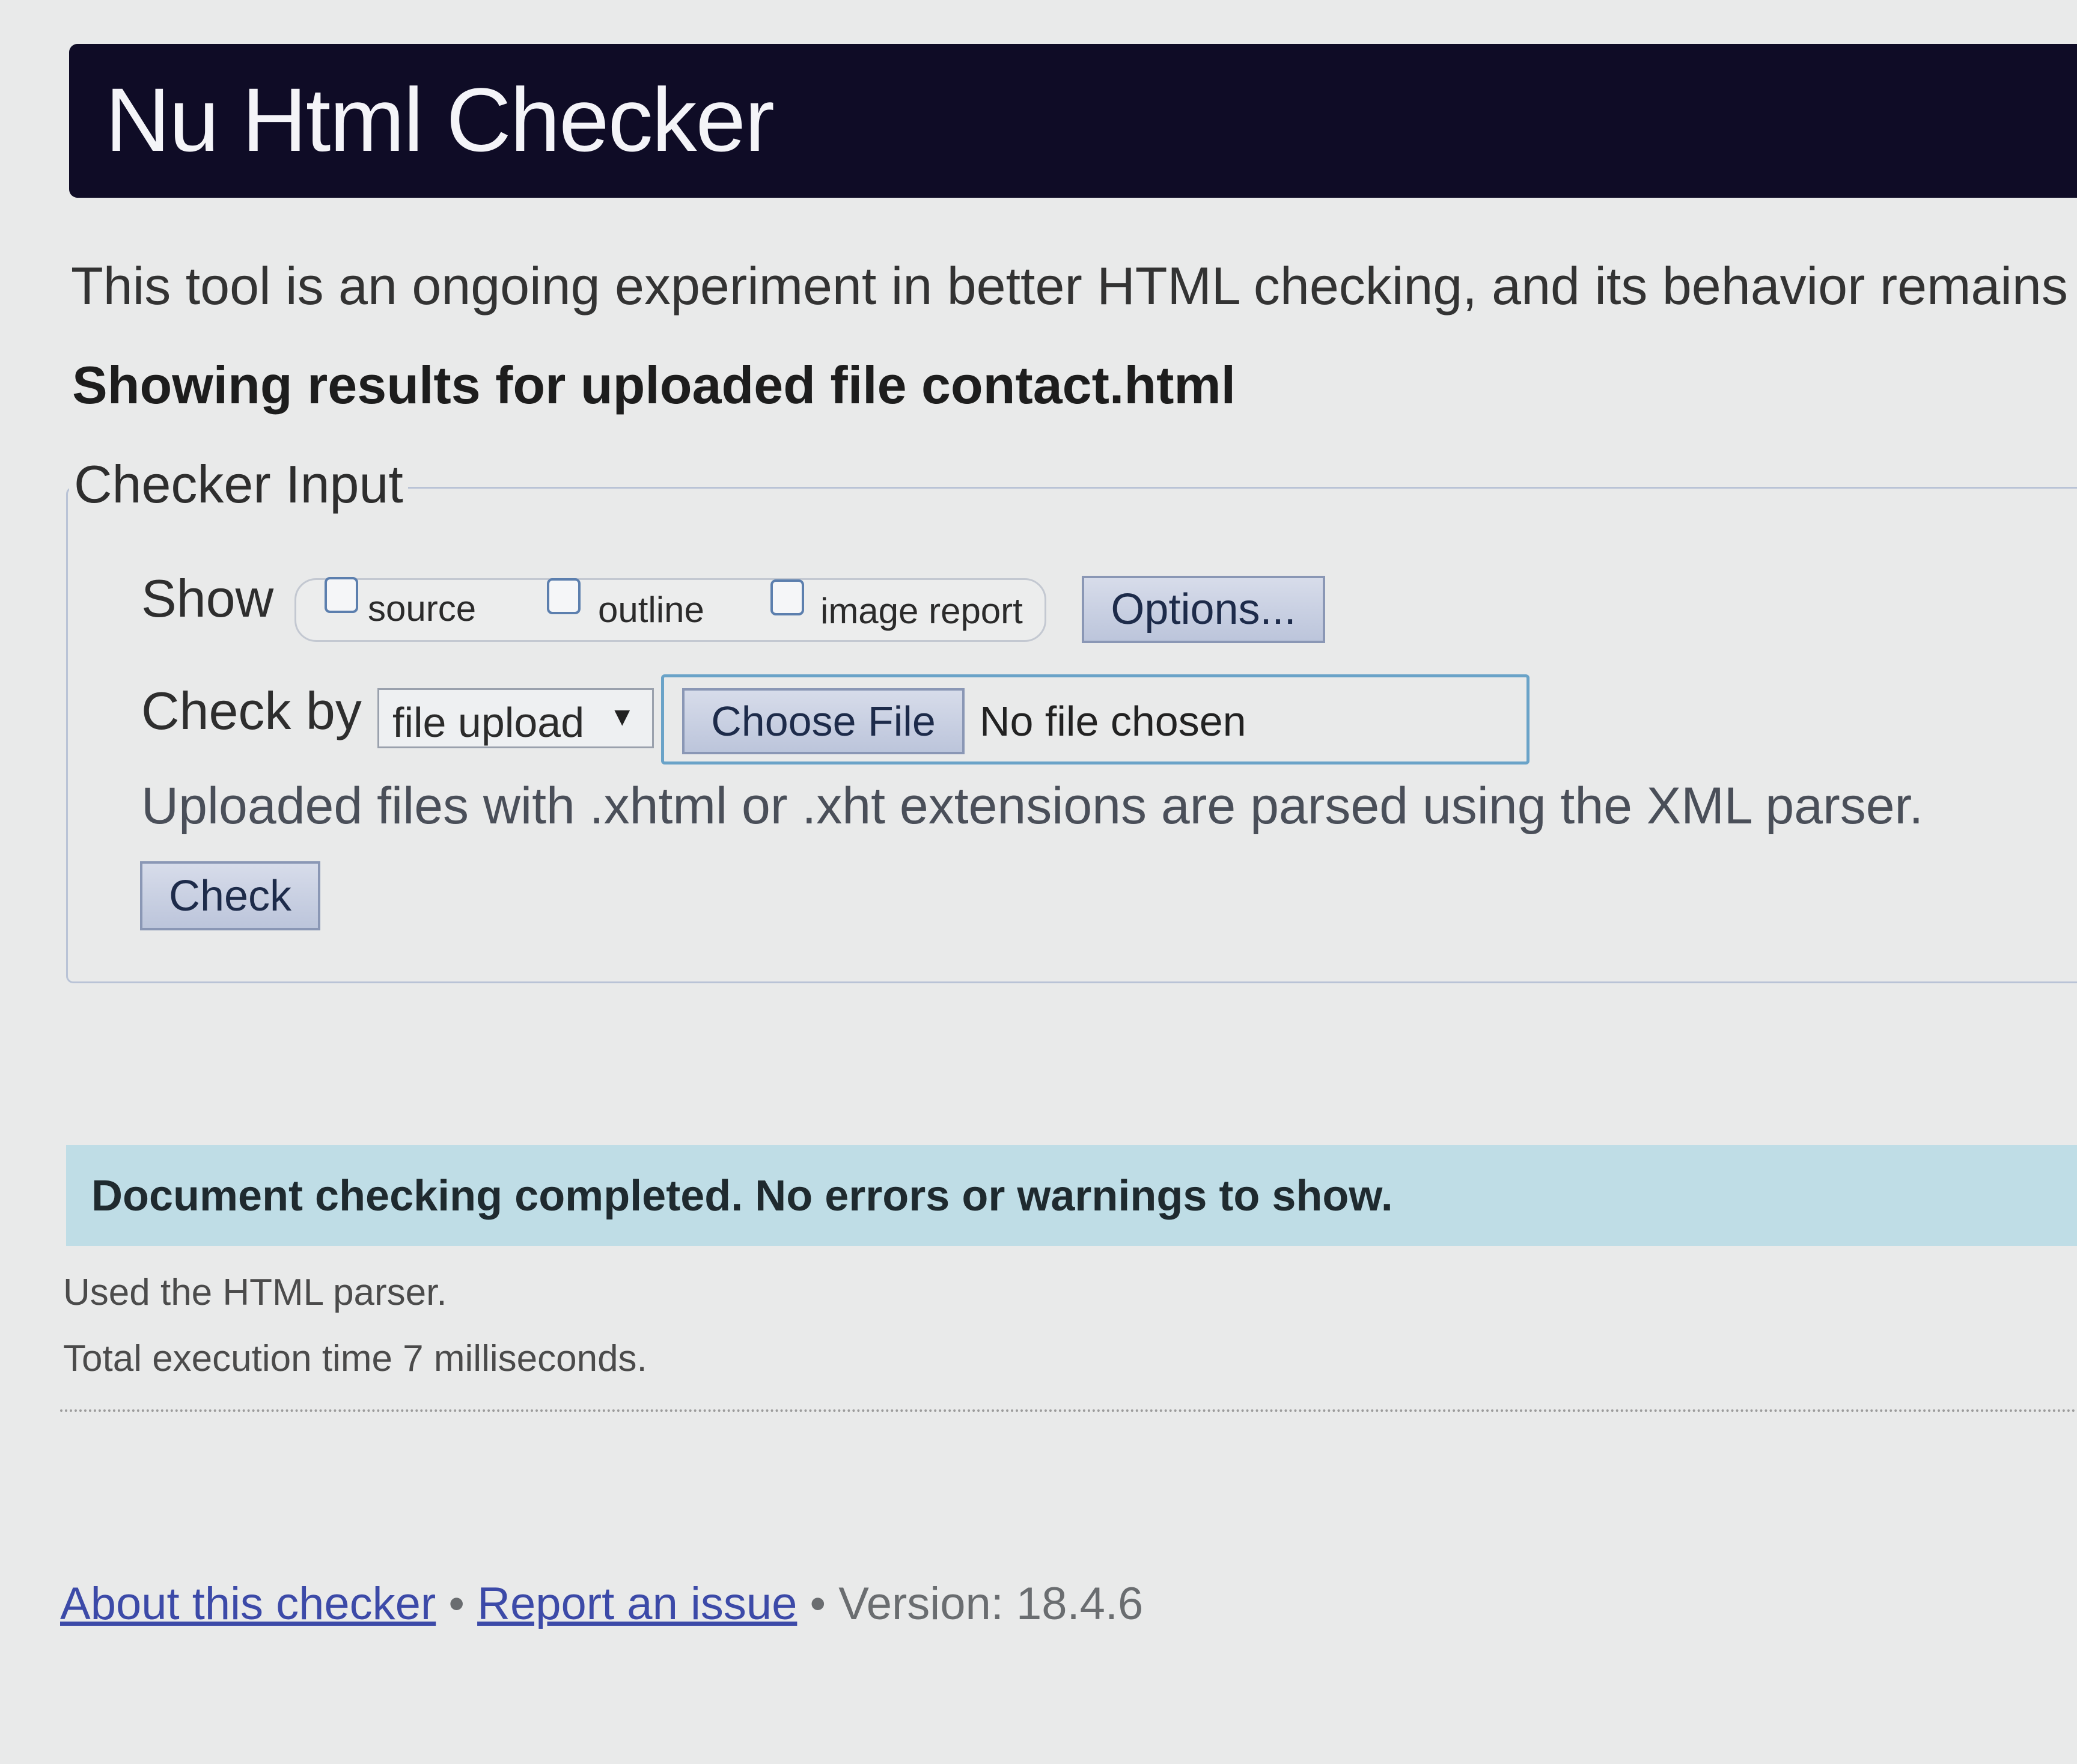 This screenshot has height=1764, width=2077. Describe the element at coordinates (1068, 1410) in the screenshot. I see `results-divider` at that location.